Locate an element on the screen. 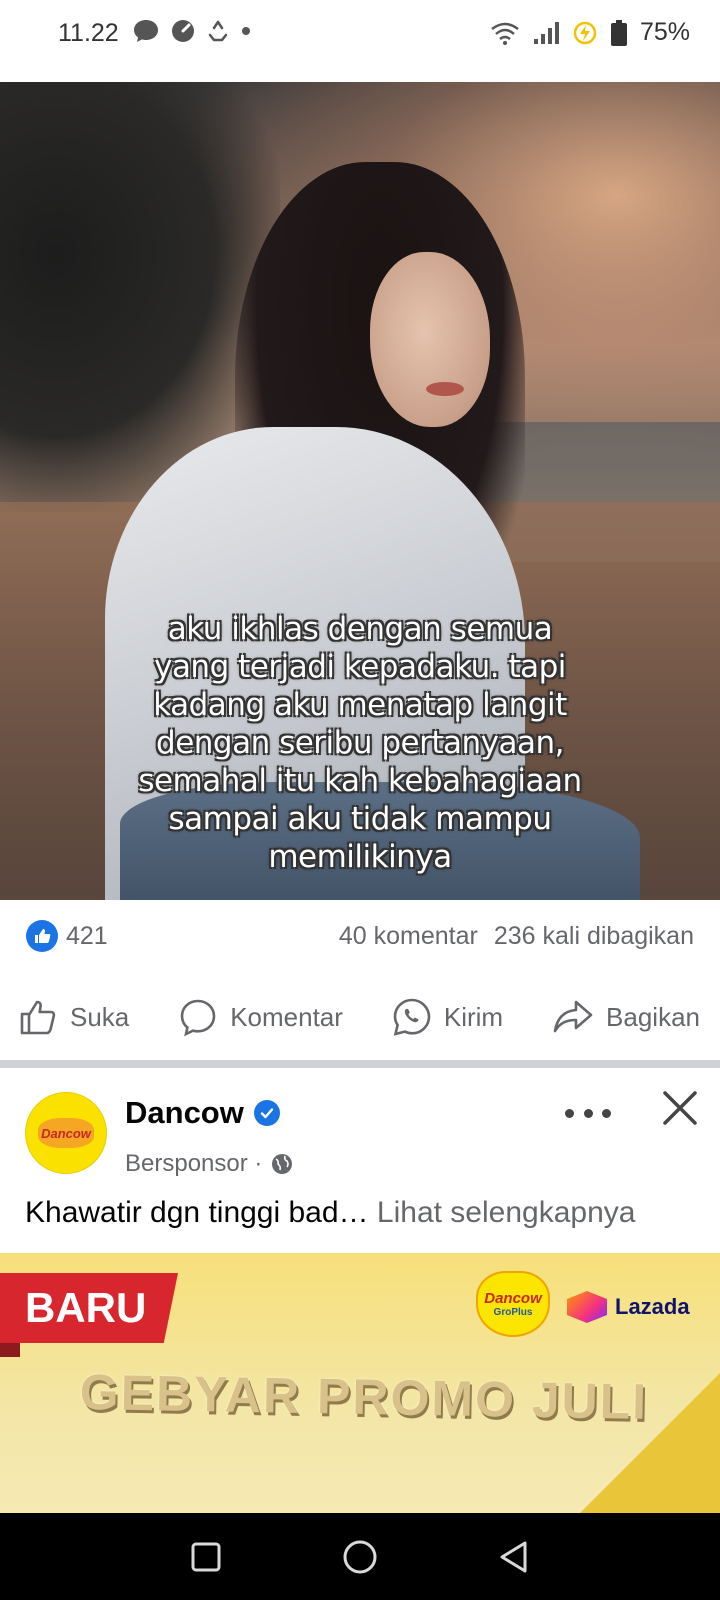 Image resolution: width=720 pixels, height=1600 pixels. like-count: 421 is located at coordinates (87, 936).